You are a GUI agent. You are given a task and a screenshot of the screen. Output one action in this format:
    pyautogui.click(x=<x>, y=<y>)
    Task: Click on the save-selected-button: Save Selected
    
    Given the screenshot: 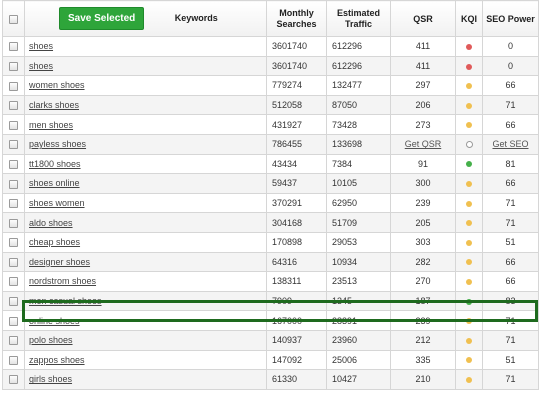 What is the action you would take?
    pyautogui.click(x=102, y=18)
    